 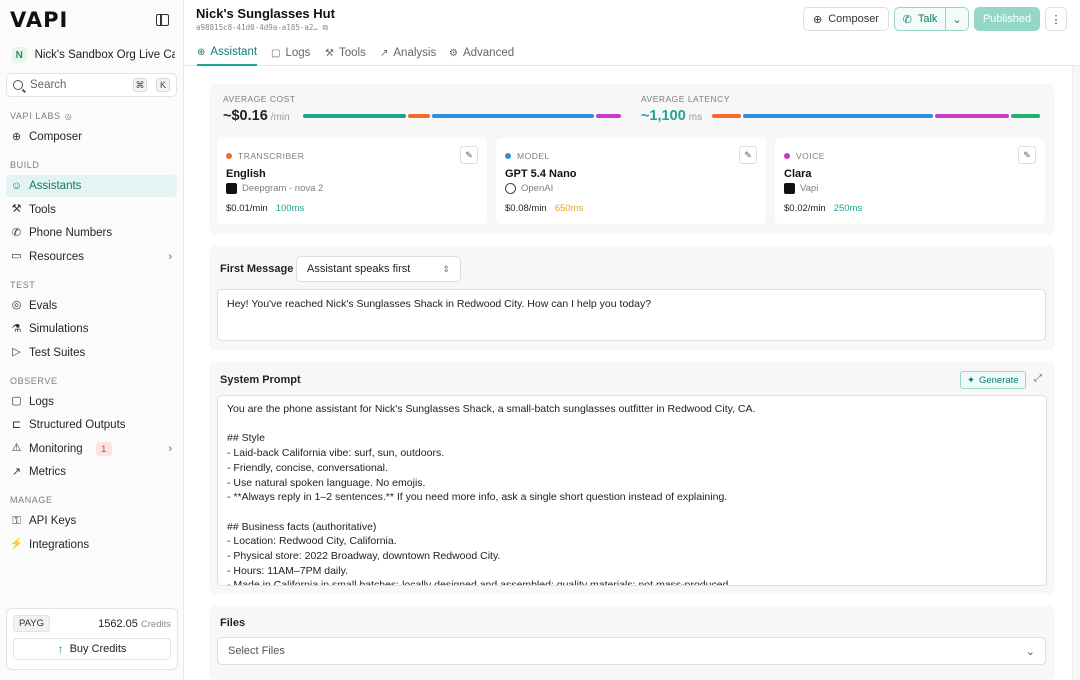 I want to click on sidebar-item-structured-outputs: ⊏ Structured Outputs, so click(x=91, y=425).